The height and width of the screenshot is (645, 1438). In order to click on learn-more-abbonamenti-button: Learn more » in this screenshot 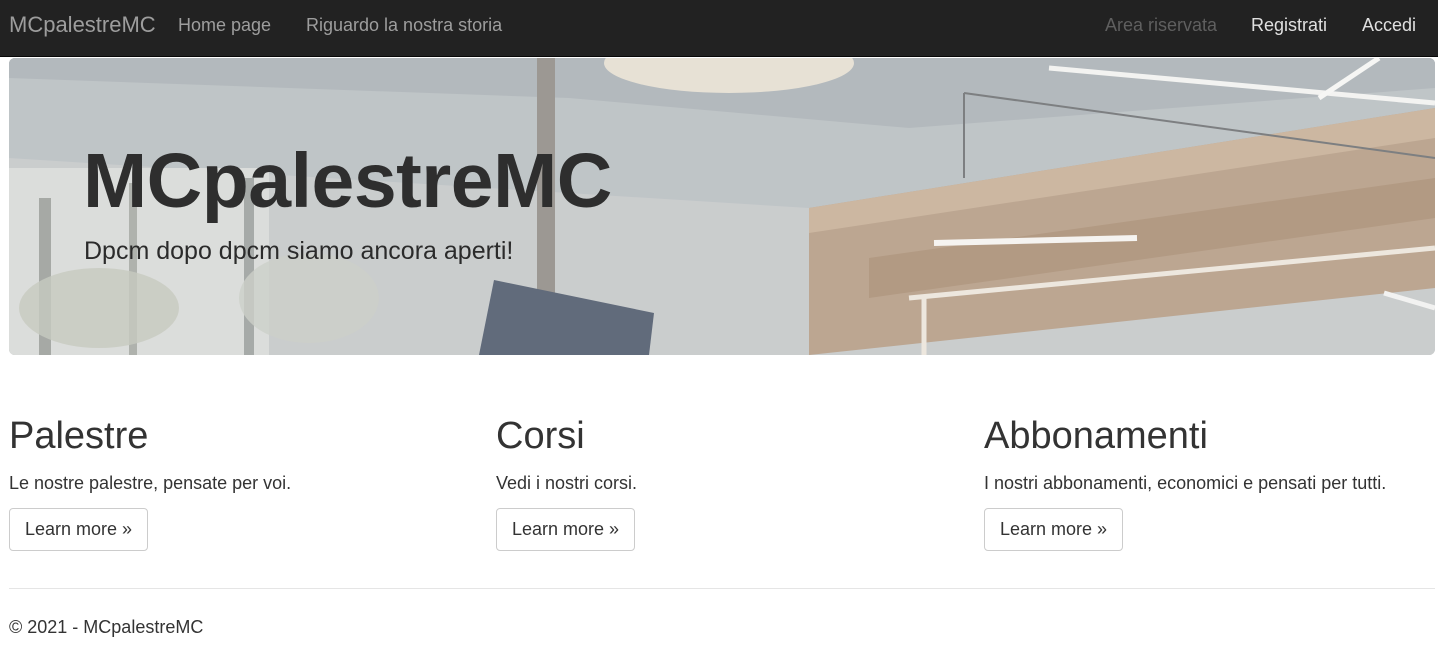, I will do `click(1054, 529)`.